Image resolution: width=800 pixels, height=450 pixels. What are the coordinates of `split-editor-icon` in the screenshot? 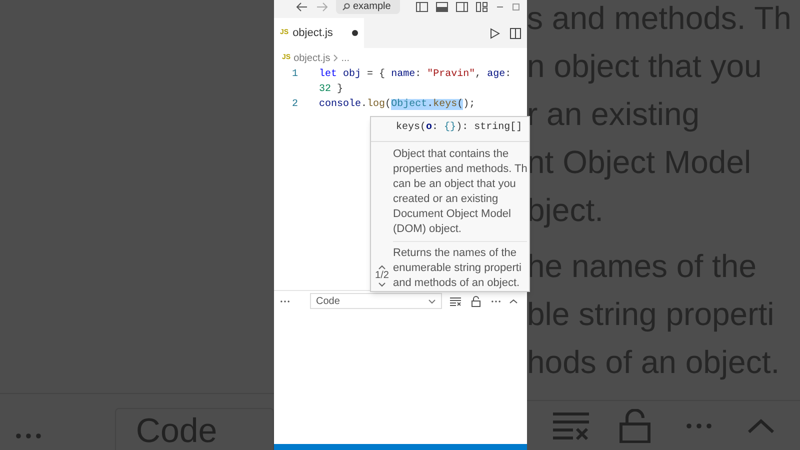 It's located at (515, 33).